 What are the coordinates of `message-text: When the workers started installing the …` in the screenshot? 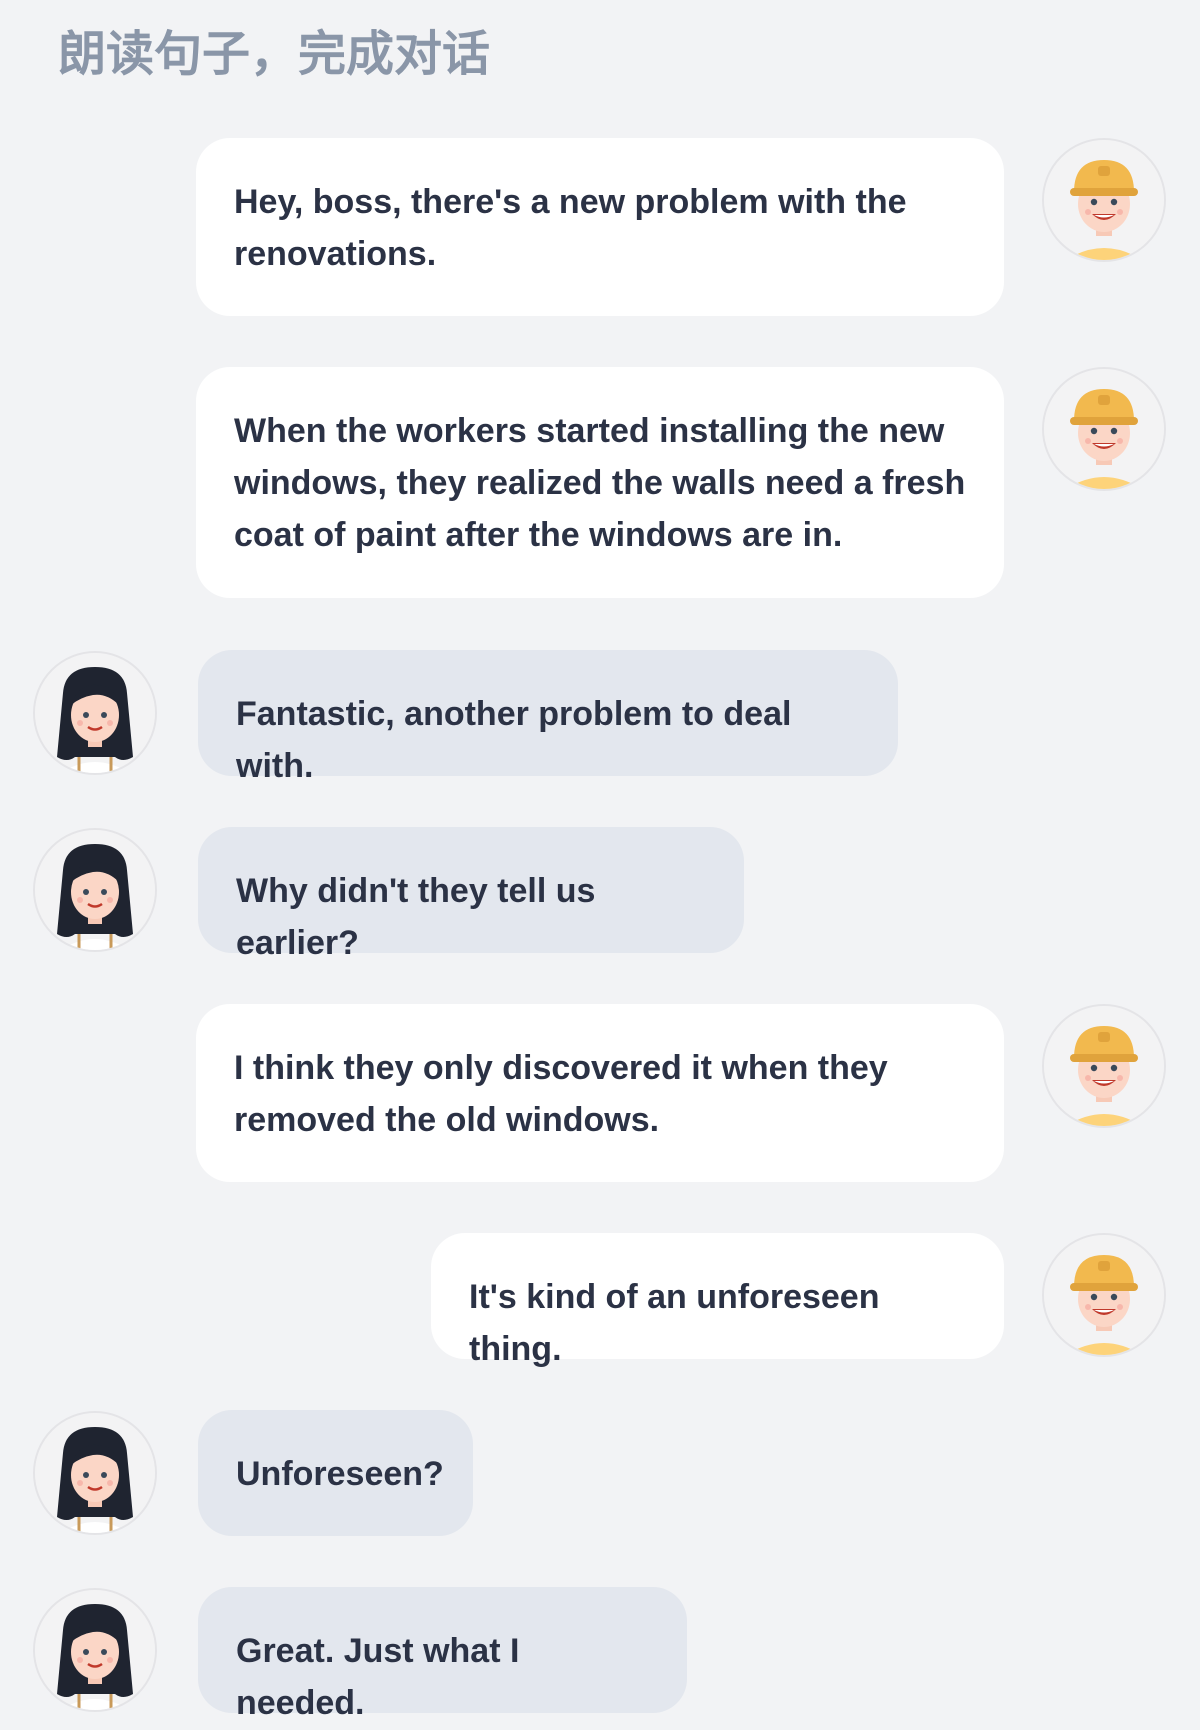 It's located at (600, 483).